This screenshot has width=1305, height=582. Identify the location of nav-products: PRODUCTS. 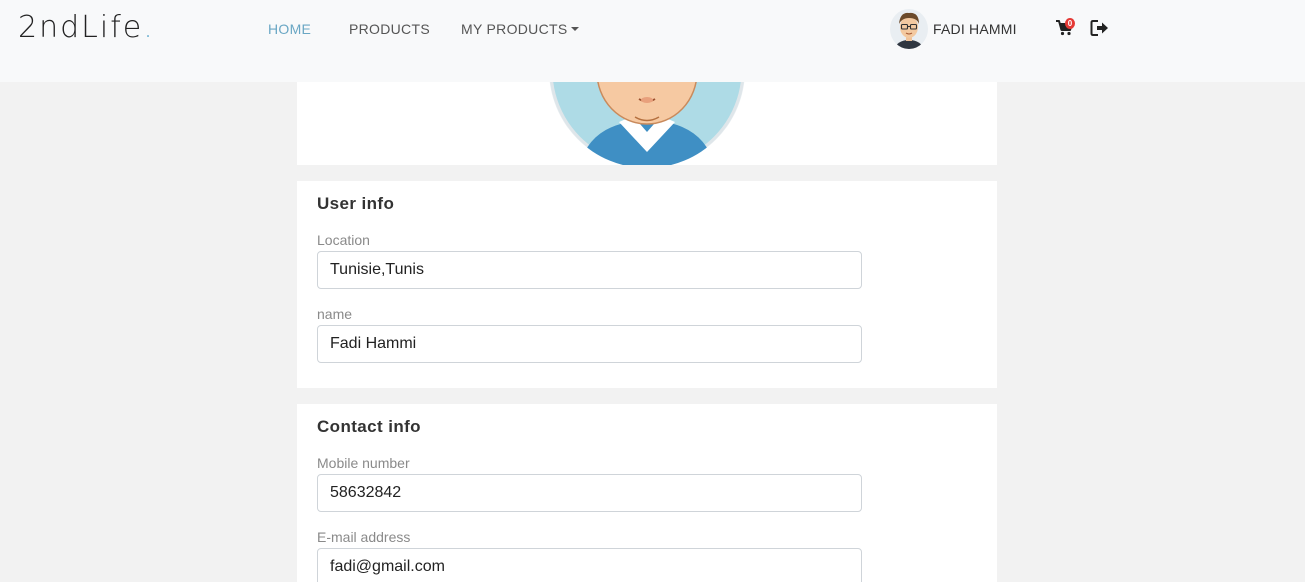
(389, 29).